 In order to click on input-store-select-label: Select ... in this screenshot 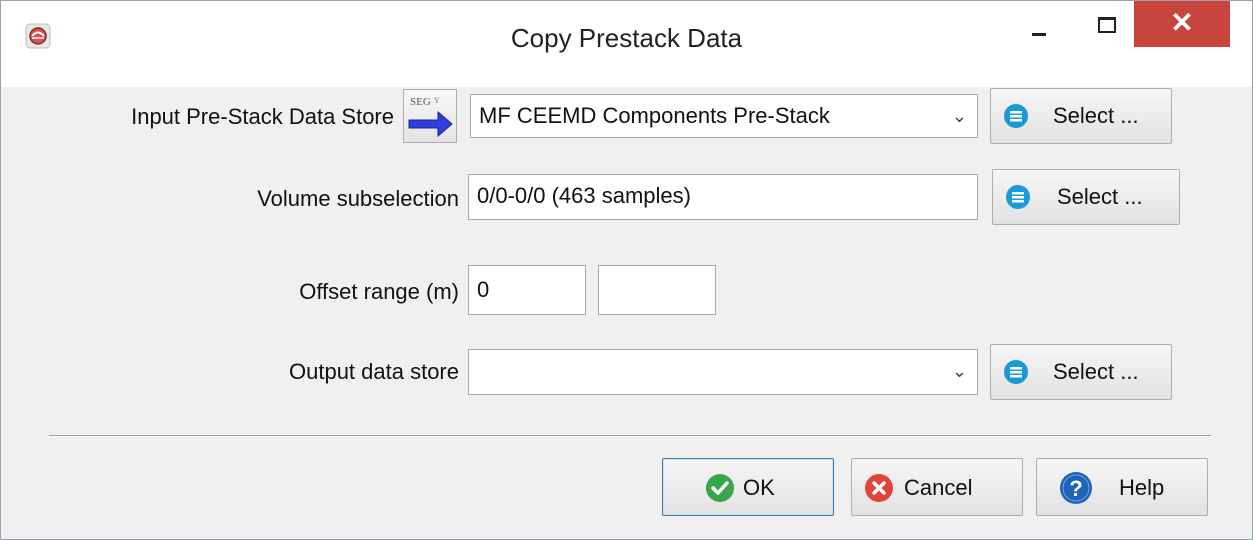, I will do `click(1096, 115)`.